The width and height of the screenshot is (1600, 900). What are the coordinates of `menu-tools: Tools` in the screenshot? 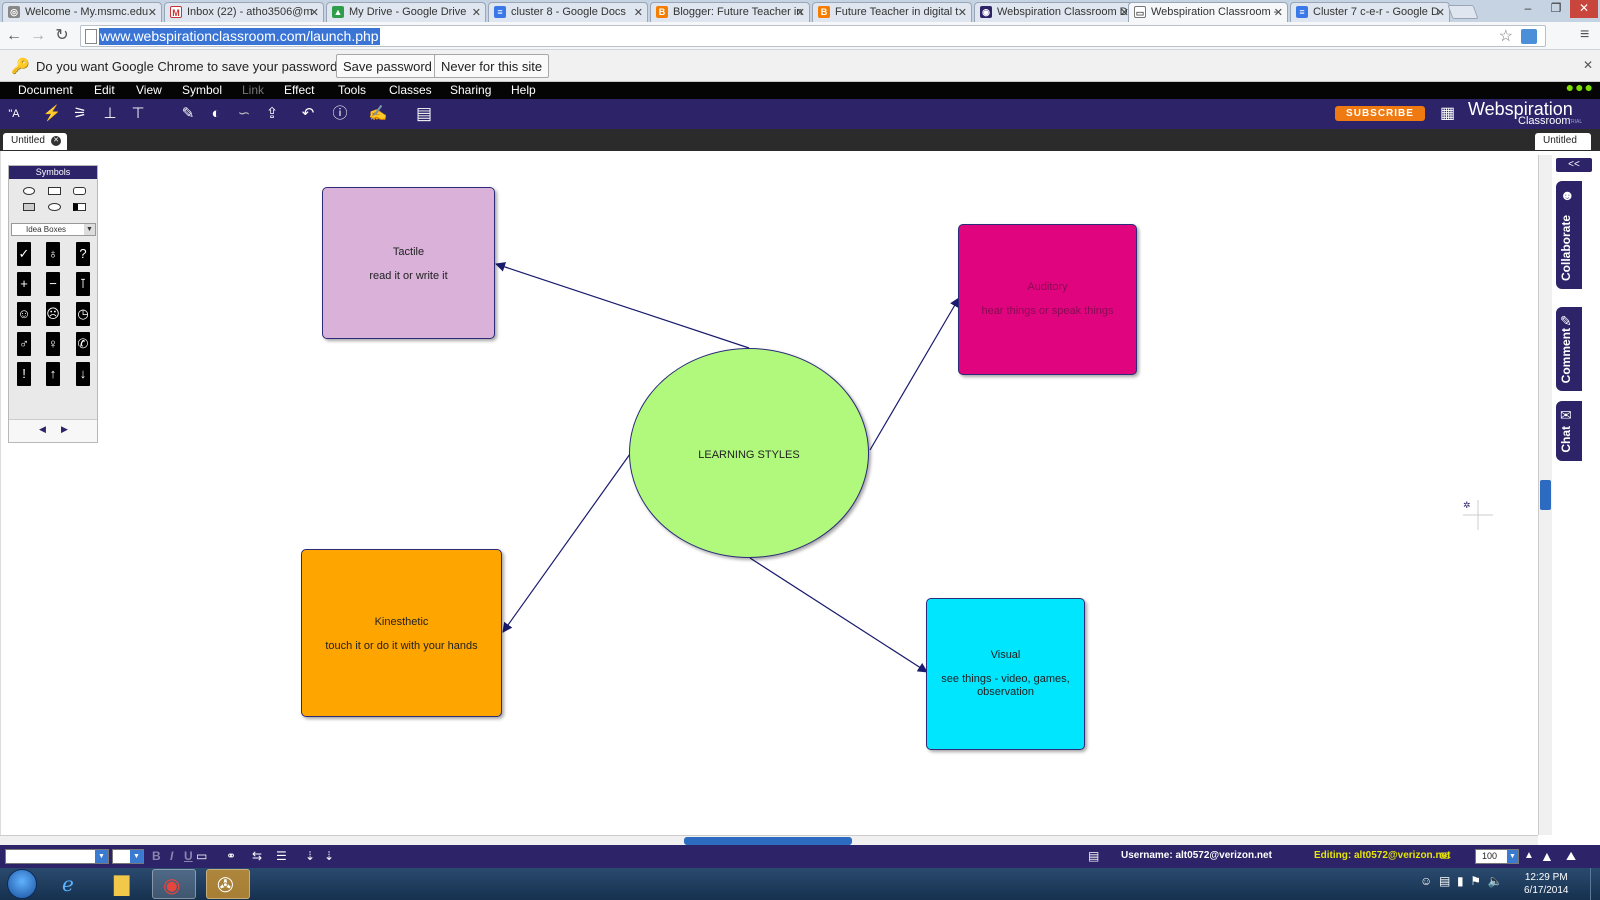 It's located at (352, 90).